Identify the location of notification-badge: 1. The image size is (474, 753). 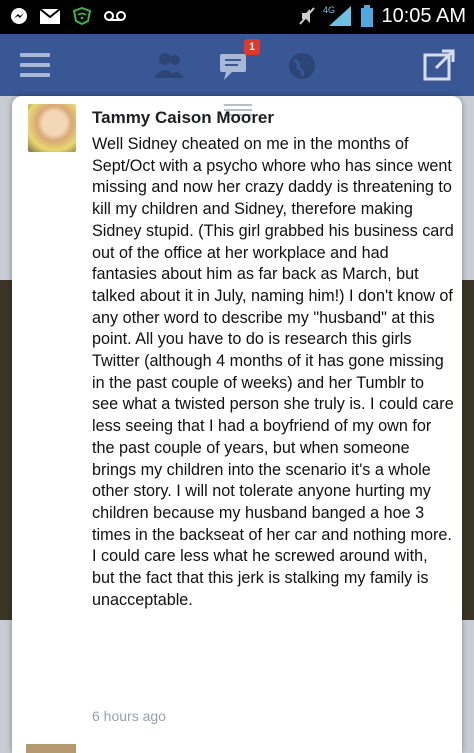
(252, 47).